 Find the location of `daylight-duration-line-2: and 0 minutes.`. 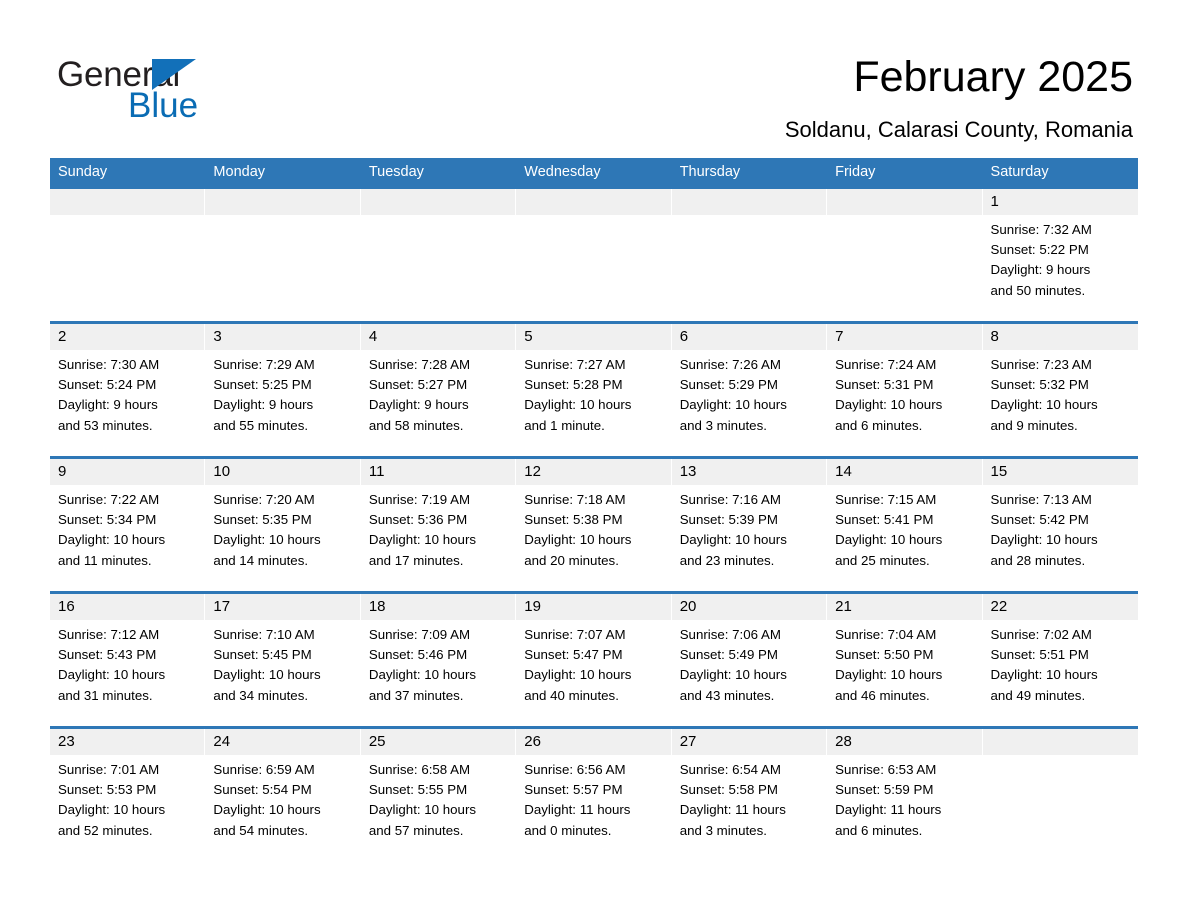

daylight-duration-line-2: and 0 minutes. is located at coordinates (568, 830).